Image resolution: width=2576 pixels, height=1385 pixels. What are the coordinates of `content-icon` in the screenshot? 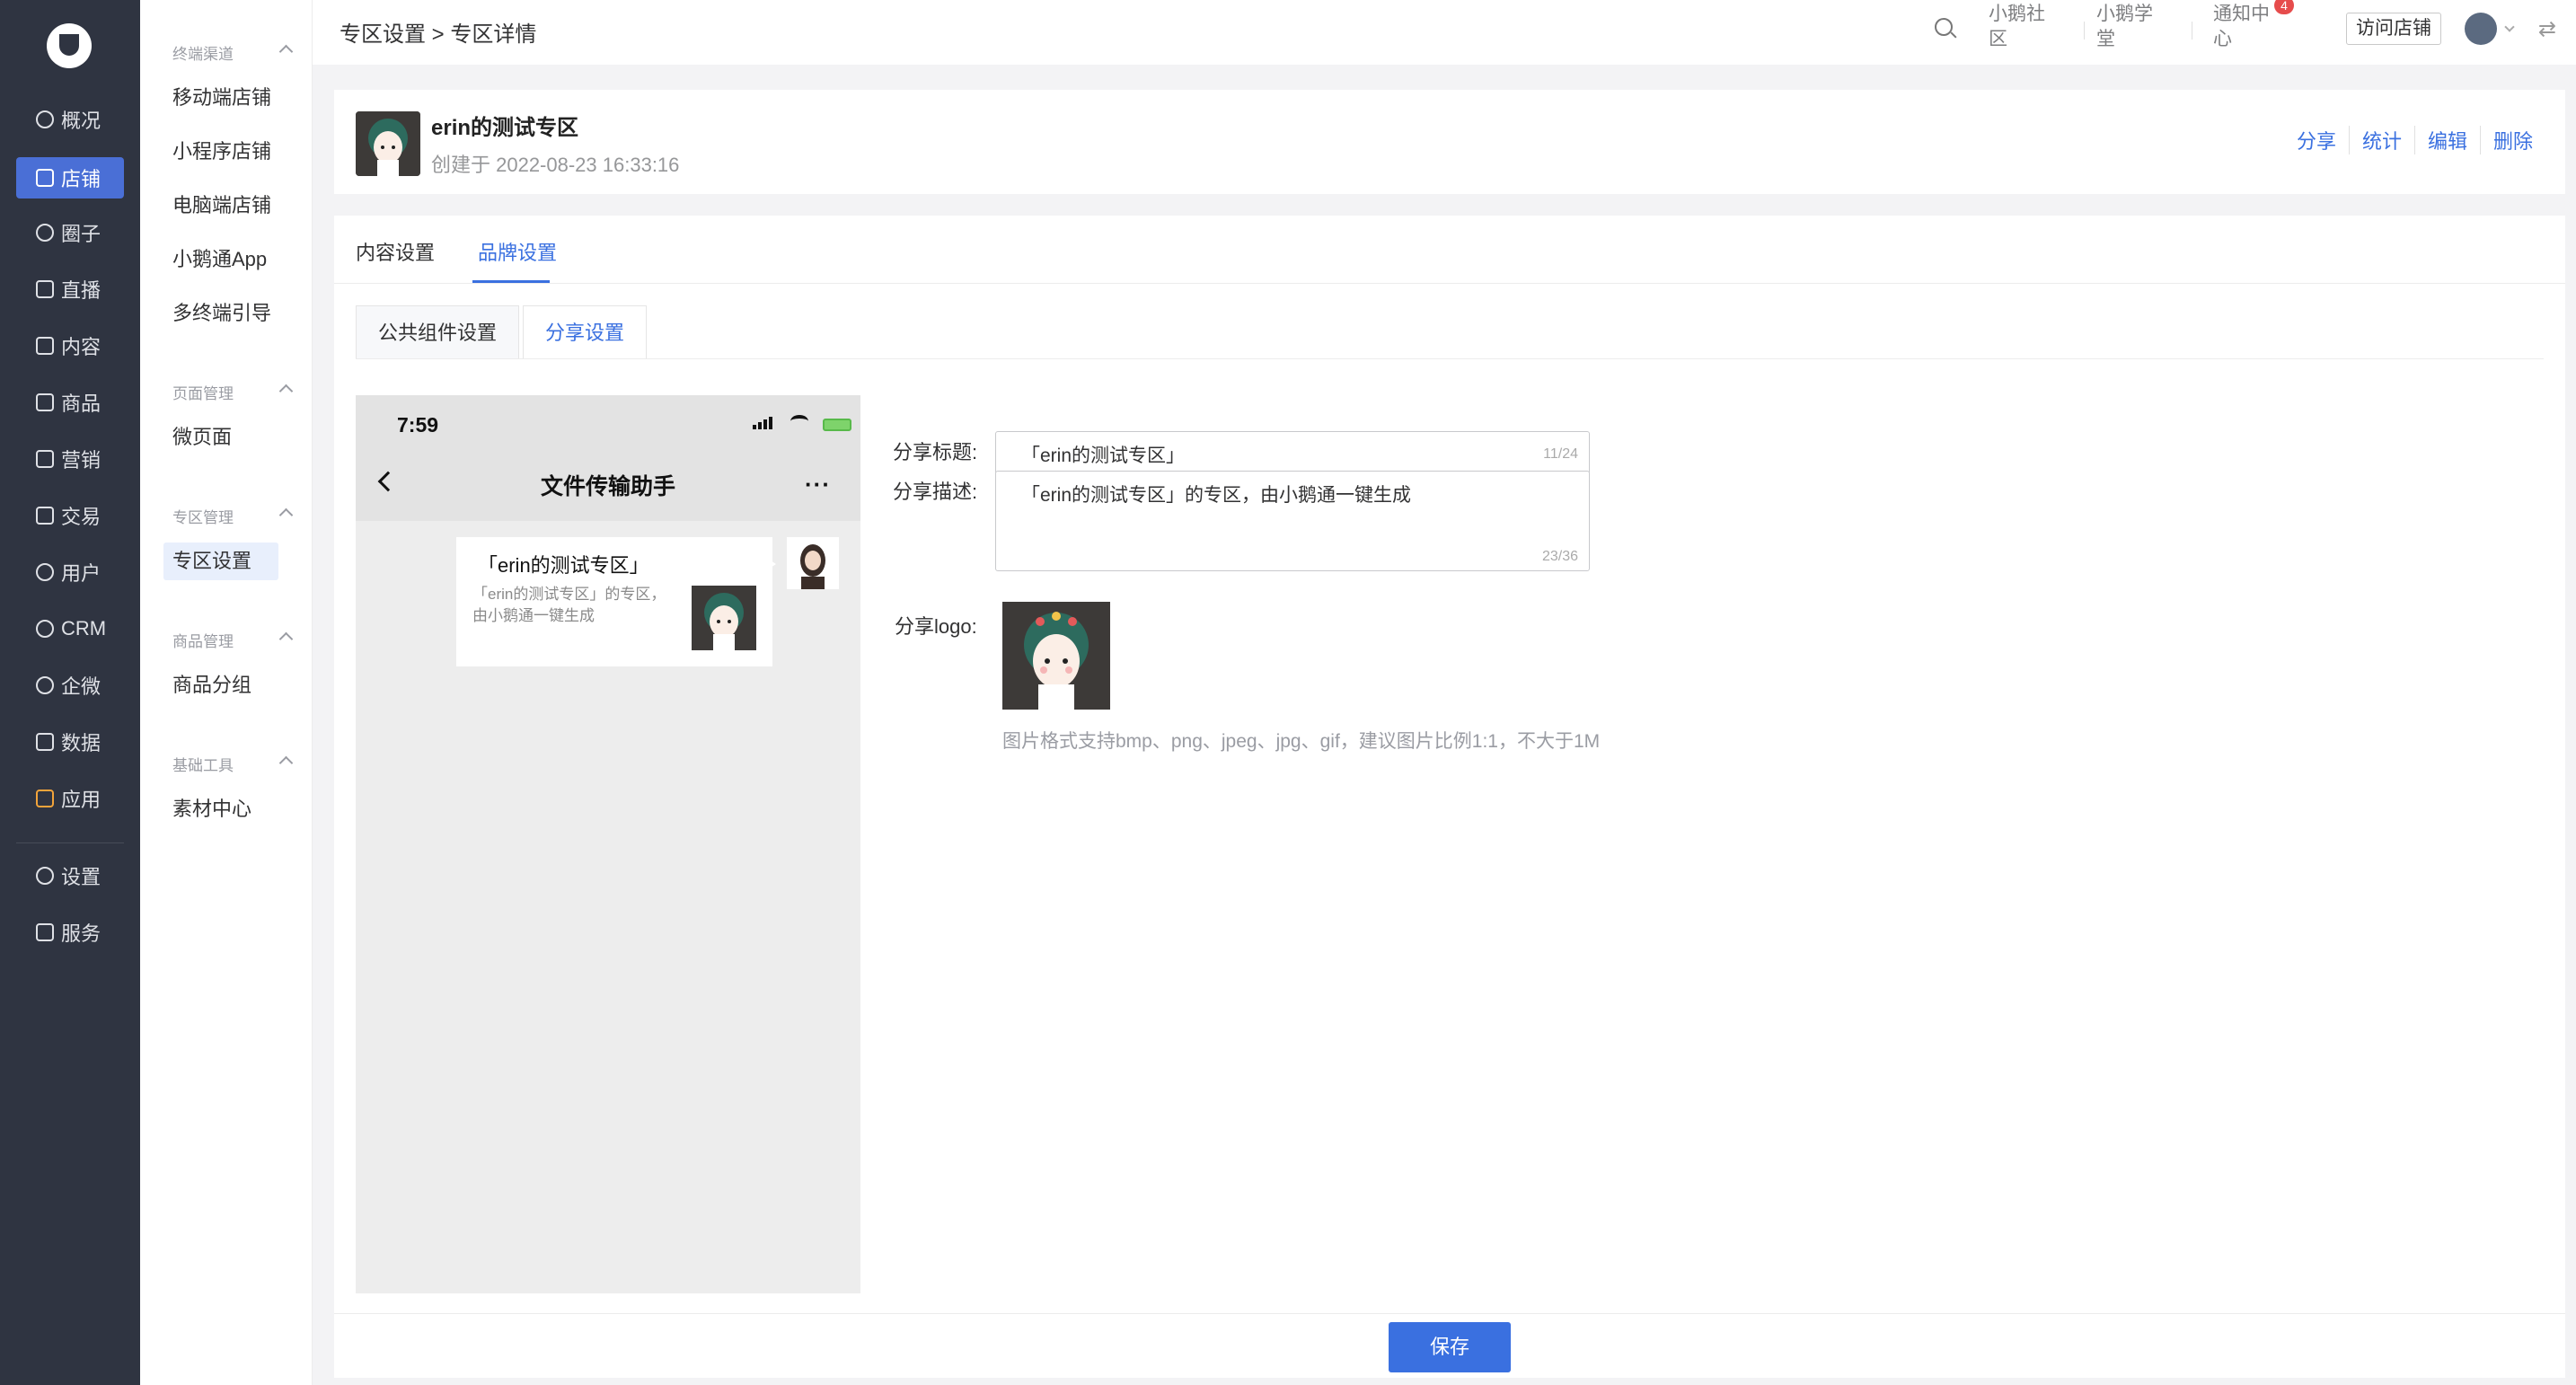 It's located at (45, 346).